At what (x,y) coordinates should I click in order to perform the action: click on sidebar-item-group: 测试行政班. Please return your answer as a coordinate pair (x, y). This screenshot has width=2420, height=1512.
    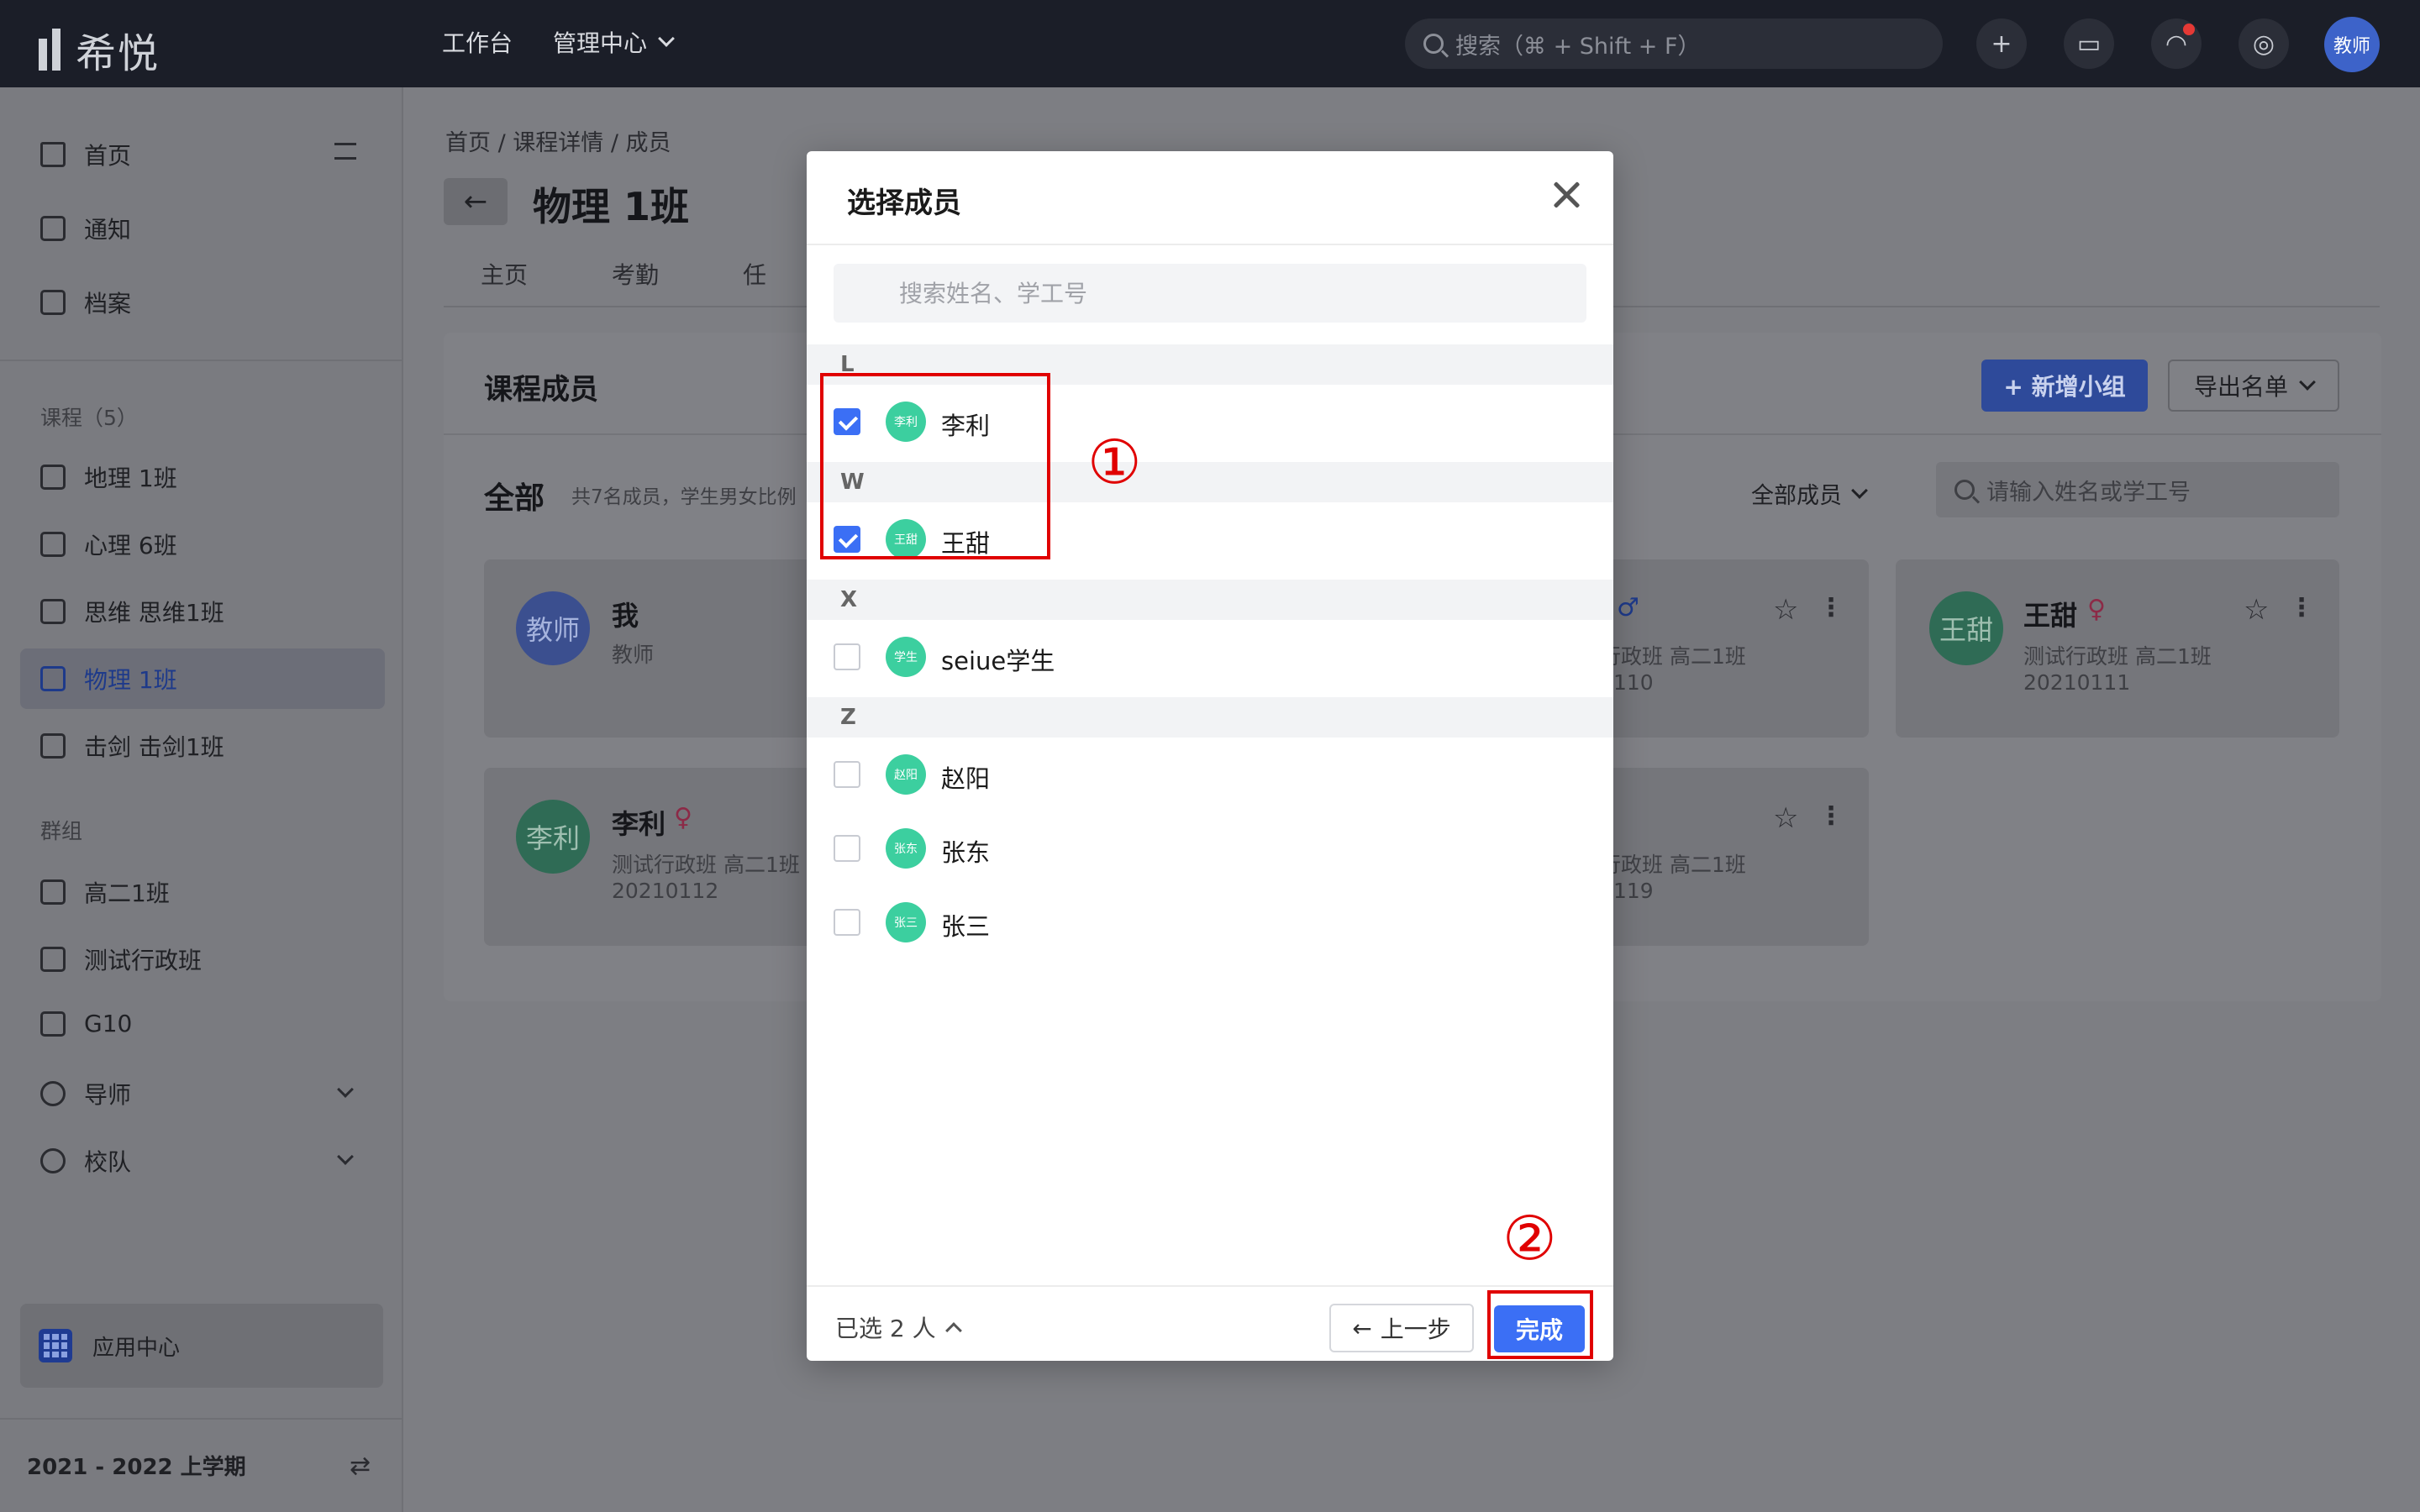
    Looking at the image, I should click on (121, 959).